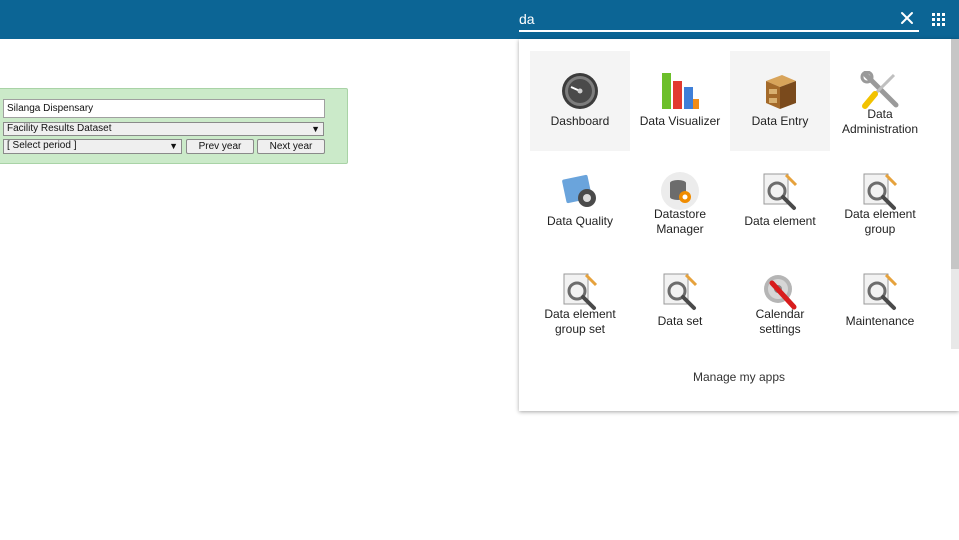 This screenshot has width=959, height=540. I want to click on filing-cabinet-icon, so click(781, 92).